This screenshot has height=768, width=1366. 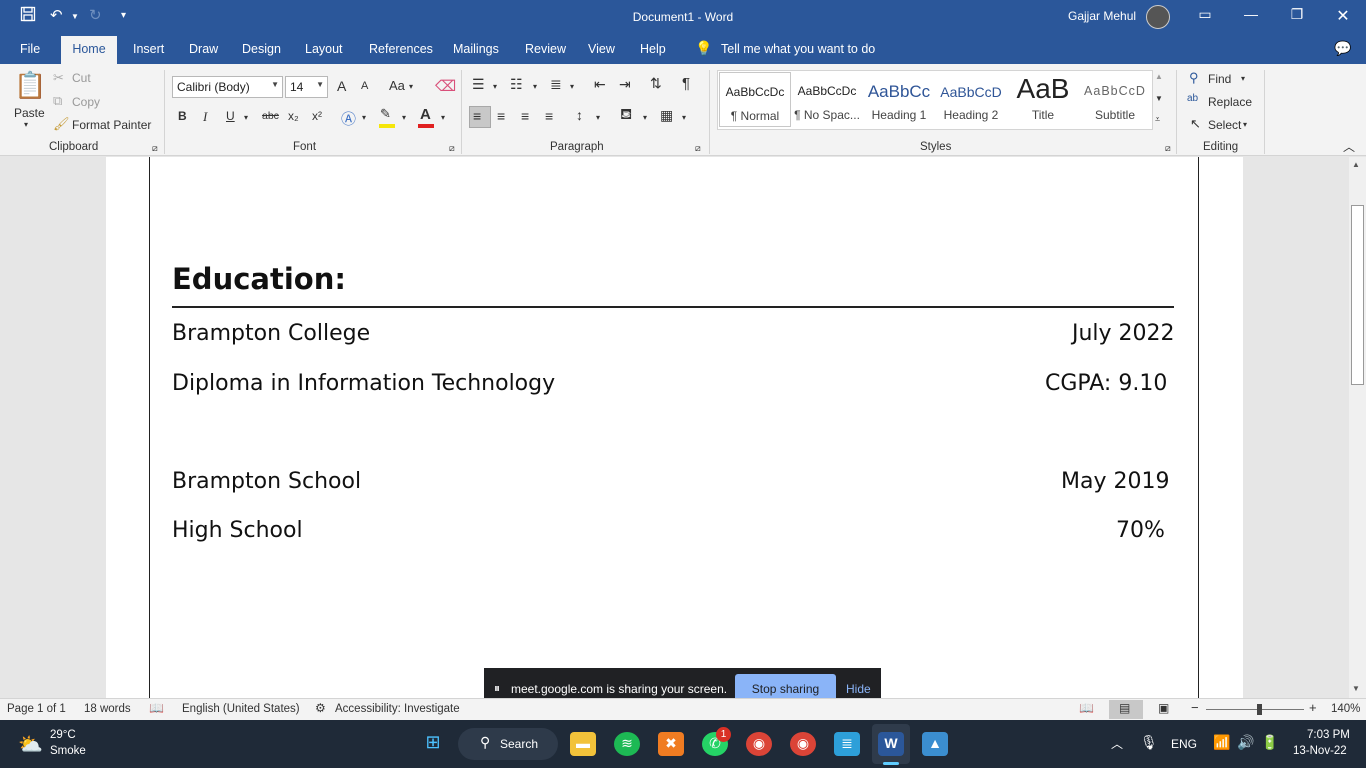 What do you see at coordinates (364, 86) in the screenshot?
I see `shrink-font-button: A` at bounding box center [364, 86].